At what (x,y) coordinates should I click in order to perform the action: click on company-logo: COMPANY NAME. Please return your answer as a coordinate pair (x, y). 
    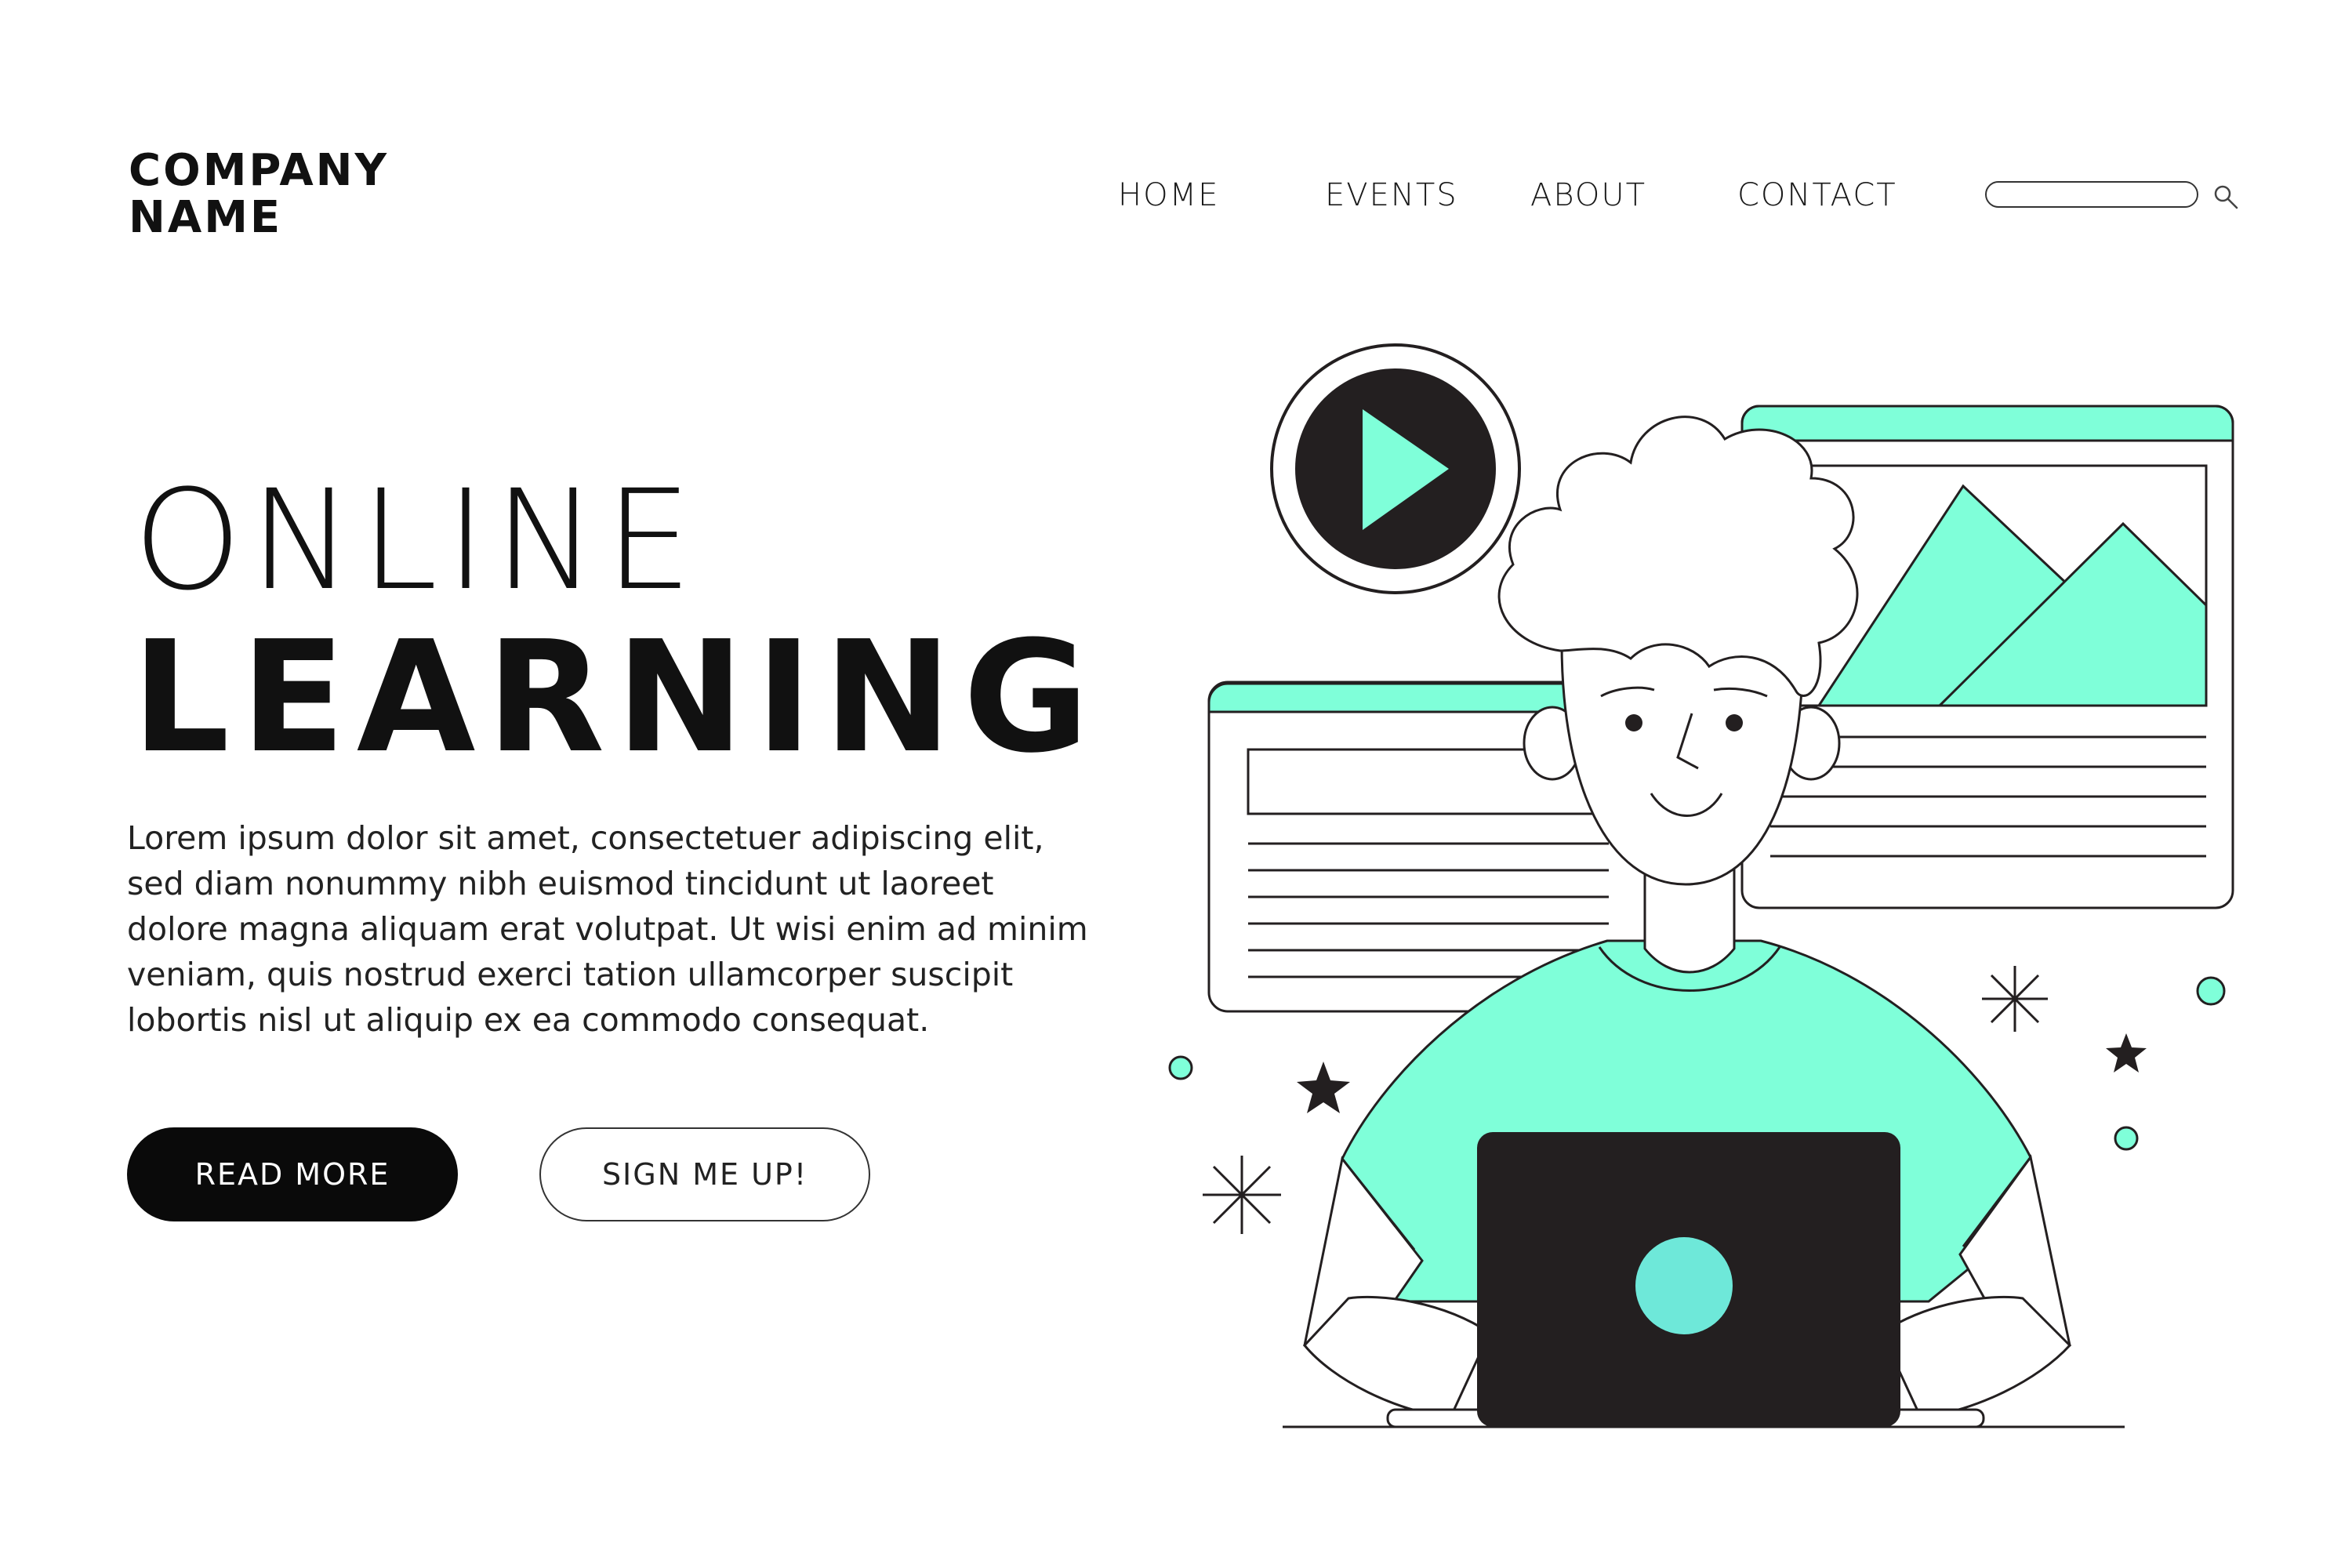
    Looking at the image, I should click on (259, 194).